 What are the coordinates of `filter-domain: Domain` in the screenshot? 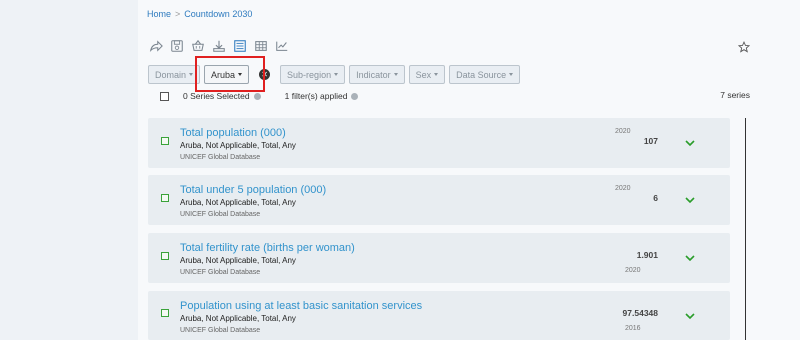 It's located at (174, 74).